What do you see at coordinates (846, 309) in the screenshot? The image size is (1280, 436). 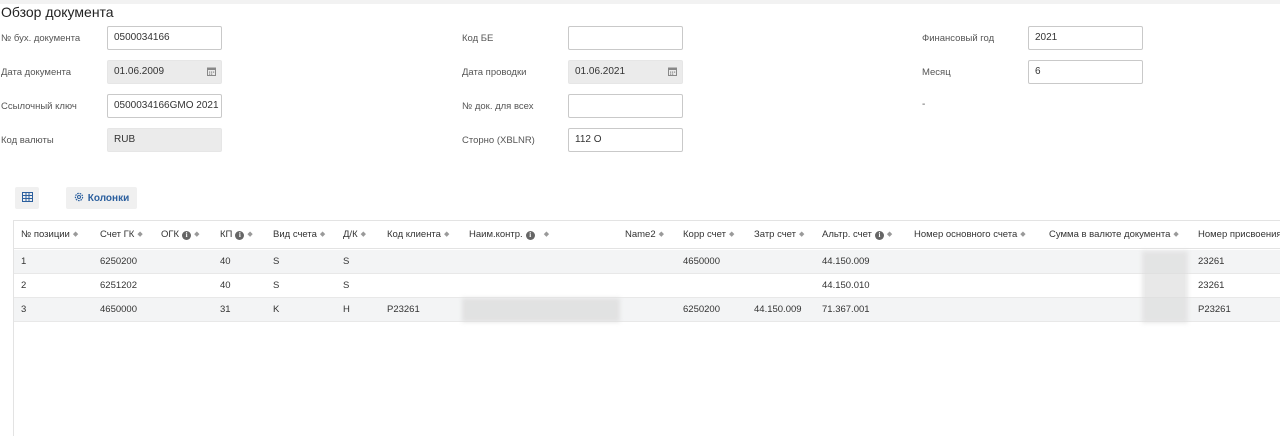 I see `cell-alt-account: 71.367.001` at bounding box center [846, 309].